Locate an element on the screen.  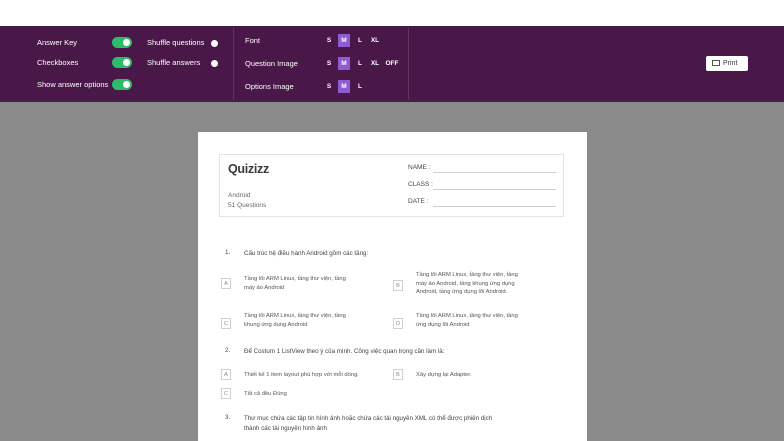
class-line is located at coordinates (494, 189).